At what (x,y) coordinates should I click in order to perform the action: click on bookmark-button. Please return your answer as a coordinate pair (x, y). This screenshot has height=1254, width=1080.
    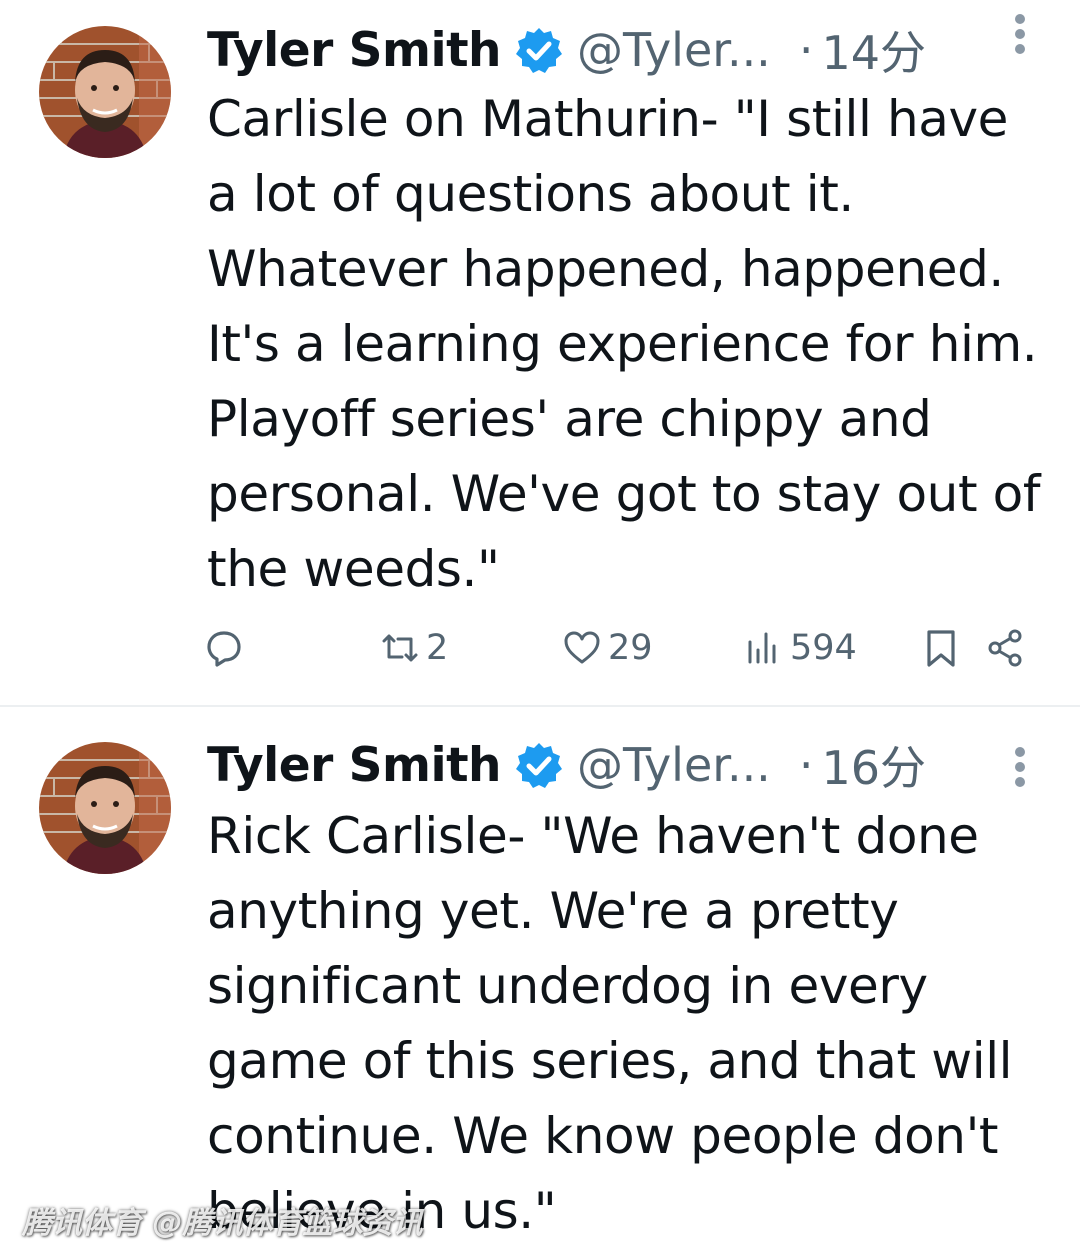
    Looking at the image, I should click on (941, 648).